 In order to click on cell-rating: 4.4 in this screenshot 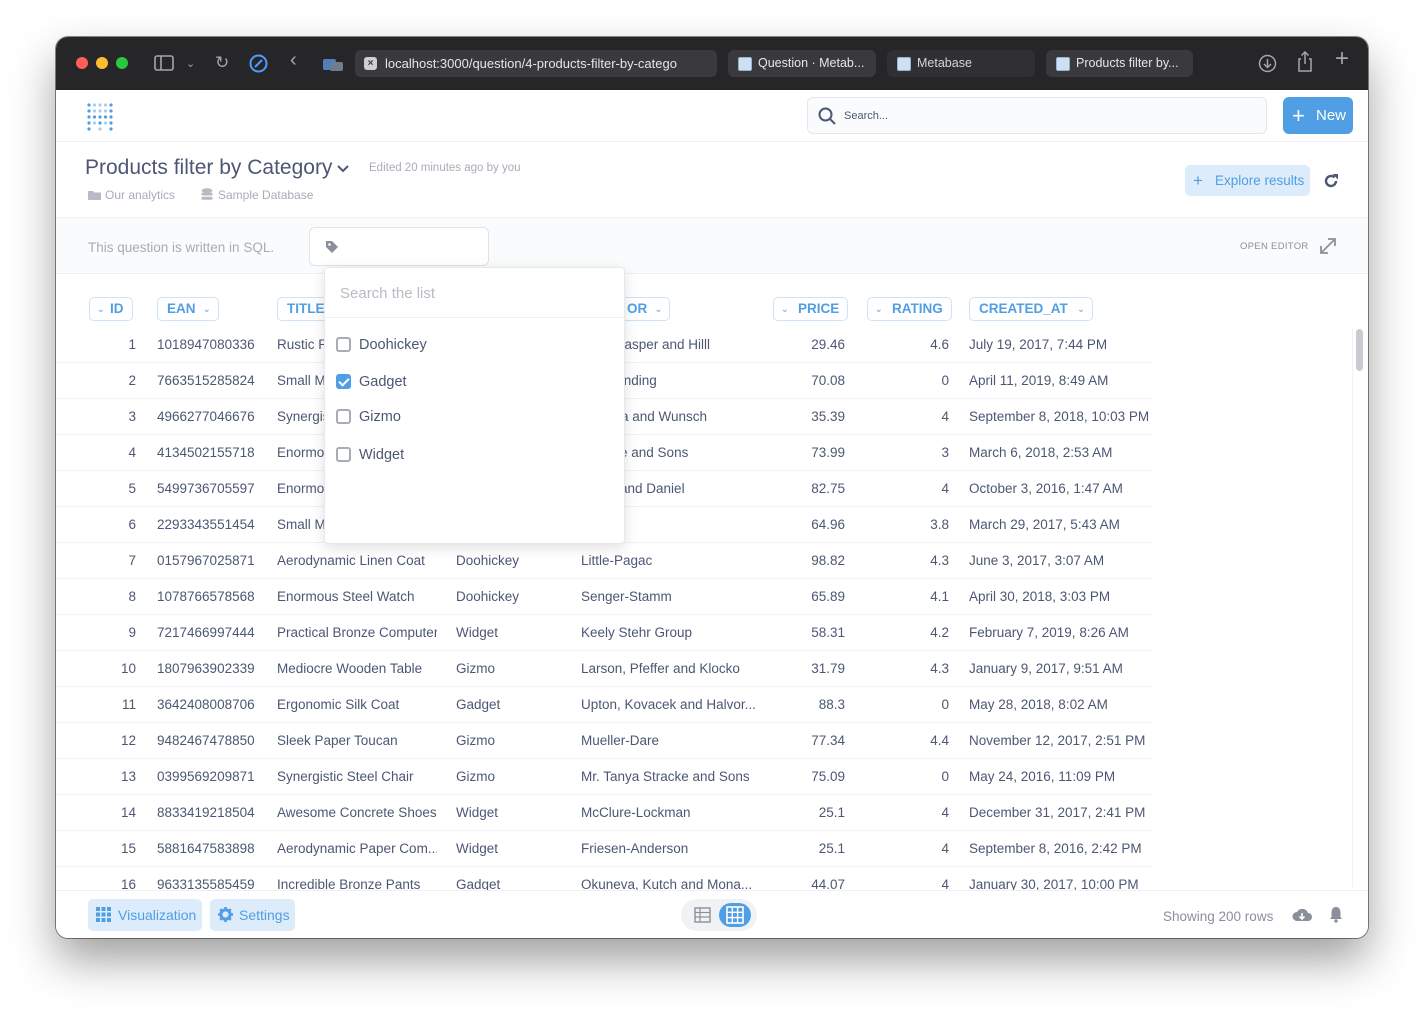, I will do `click(939, 740)`.